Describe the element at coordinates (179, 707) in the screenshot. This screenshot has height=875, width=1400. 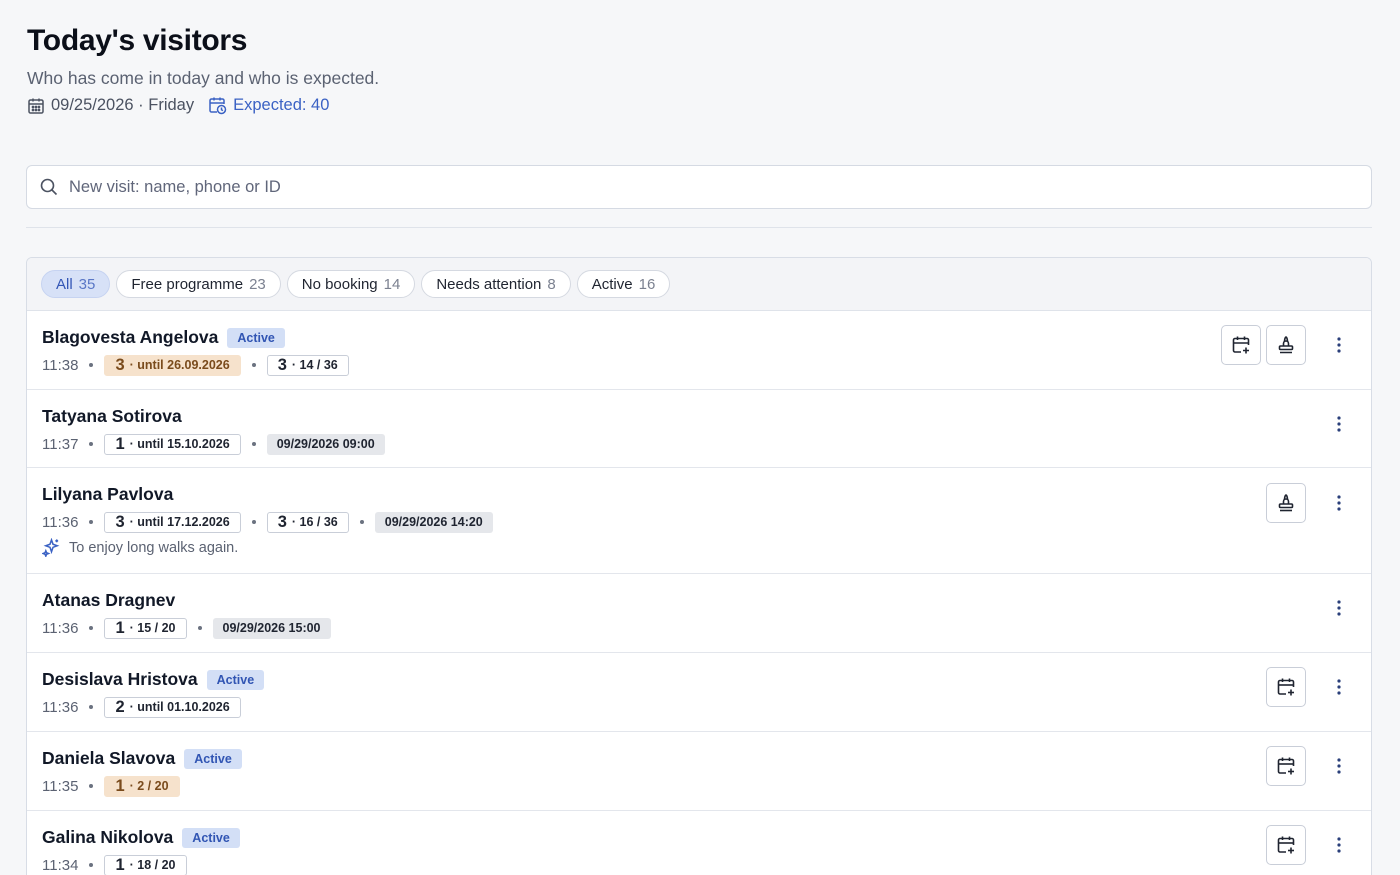
I see `pass-detail: · until 01.10.2026` at that location.